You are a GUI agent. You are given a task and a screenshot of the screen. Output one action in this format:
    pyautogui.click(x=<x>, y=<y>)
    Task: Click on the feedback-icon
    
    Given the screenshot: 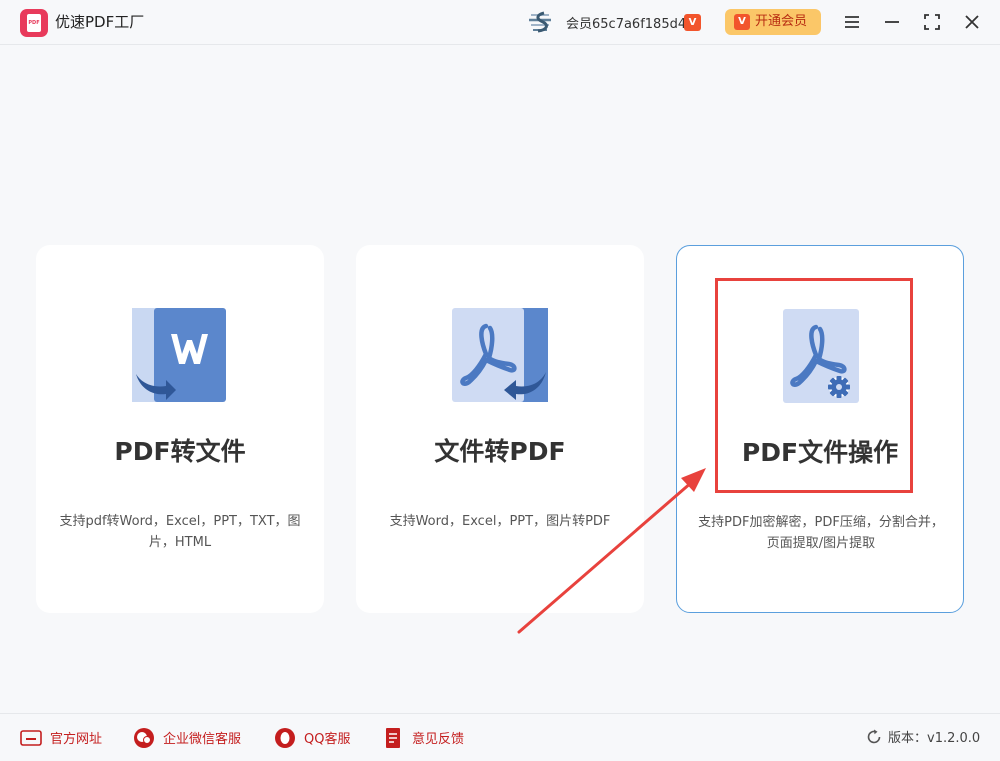 What is the action you would take?
    pyautogui.click(x=393, y=737)
    